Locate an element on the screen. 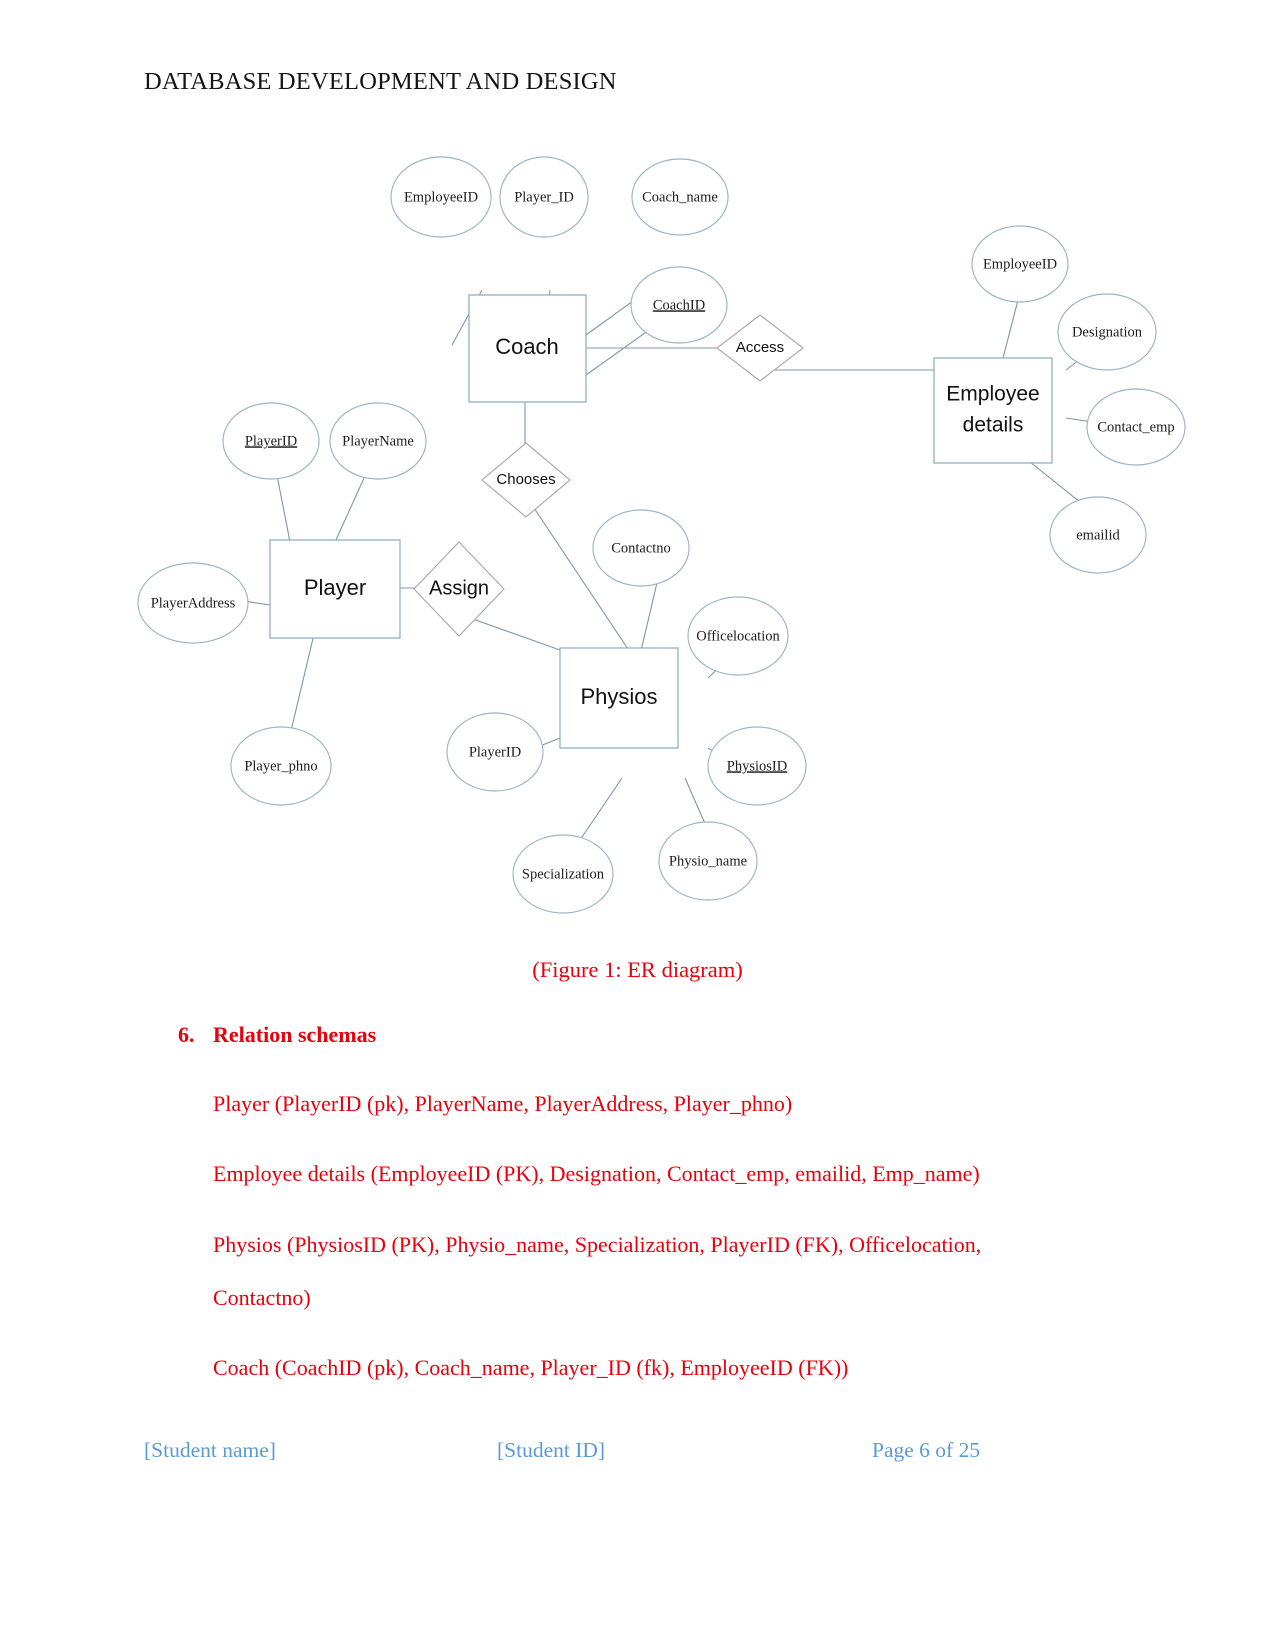  attribute-label: emailid is located at coordinates (1098, 535).